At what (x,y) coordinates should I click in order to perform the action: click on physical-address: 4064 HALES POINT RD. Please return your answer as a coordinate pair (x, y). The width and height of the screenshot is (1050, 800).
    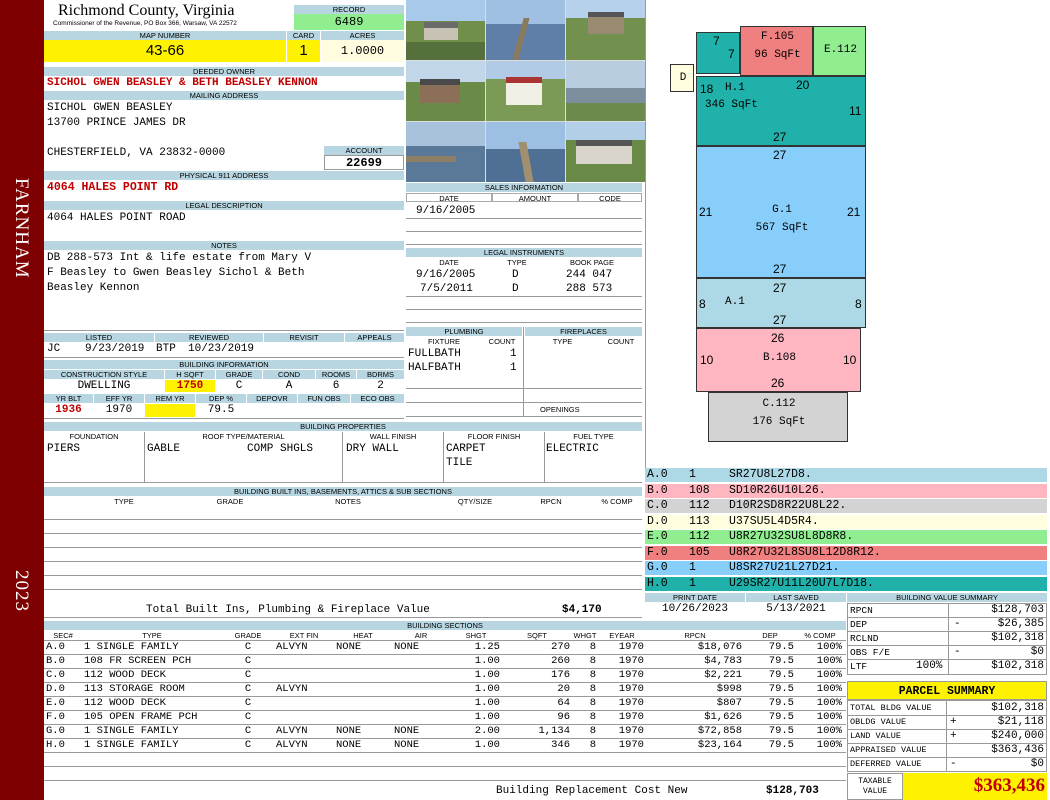
    Looking at the image, I should click on (113, 187).